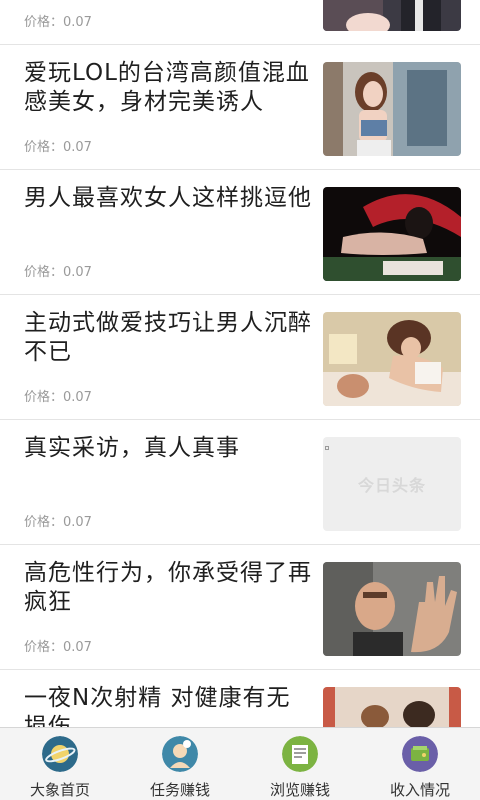 The height and width of the screenshot is (800, 480). What do you see at coordinates (60, 754) in the screenshot?
I see `planet-icon` at bounding box center [60, 754].